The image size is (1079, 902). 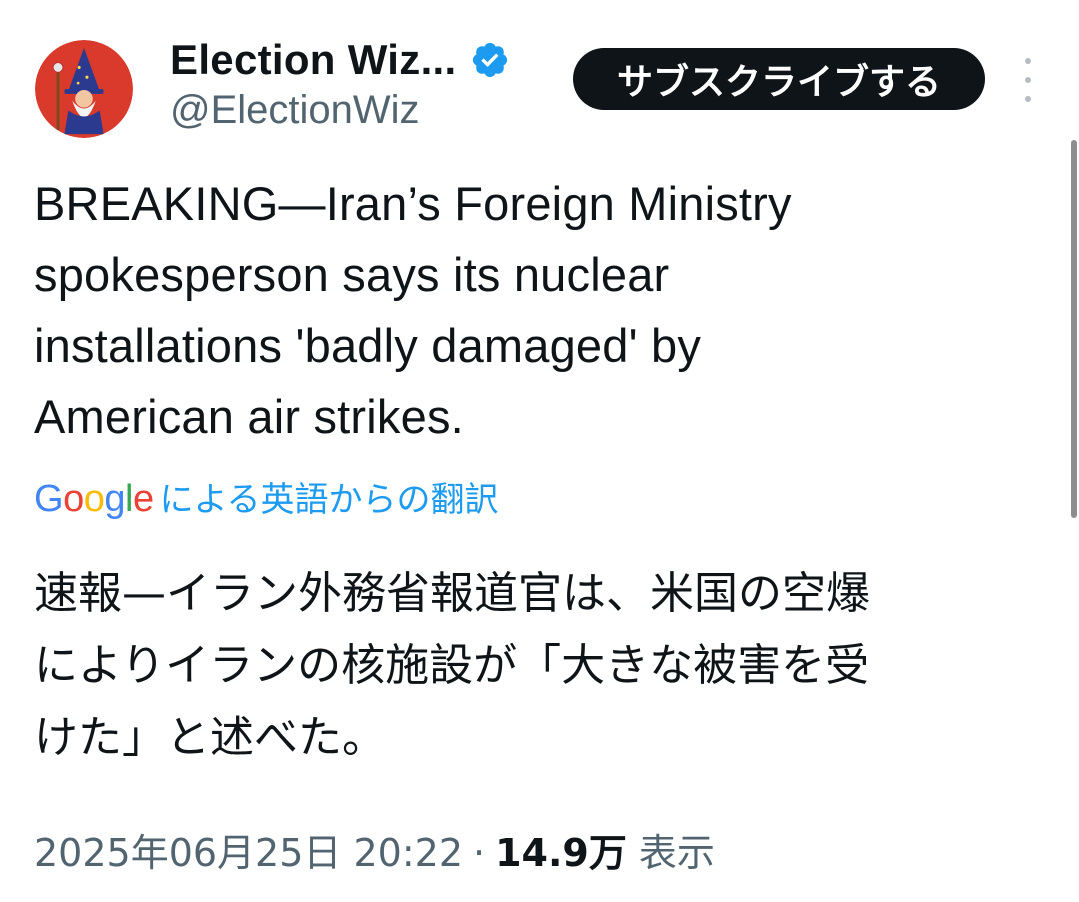 I want to click on translation-attribution: Google による英語からの翻訳, so click(x=266, y=500).